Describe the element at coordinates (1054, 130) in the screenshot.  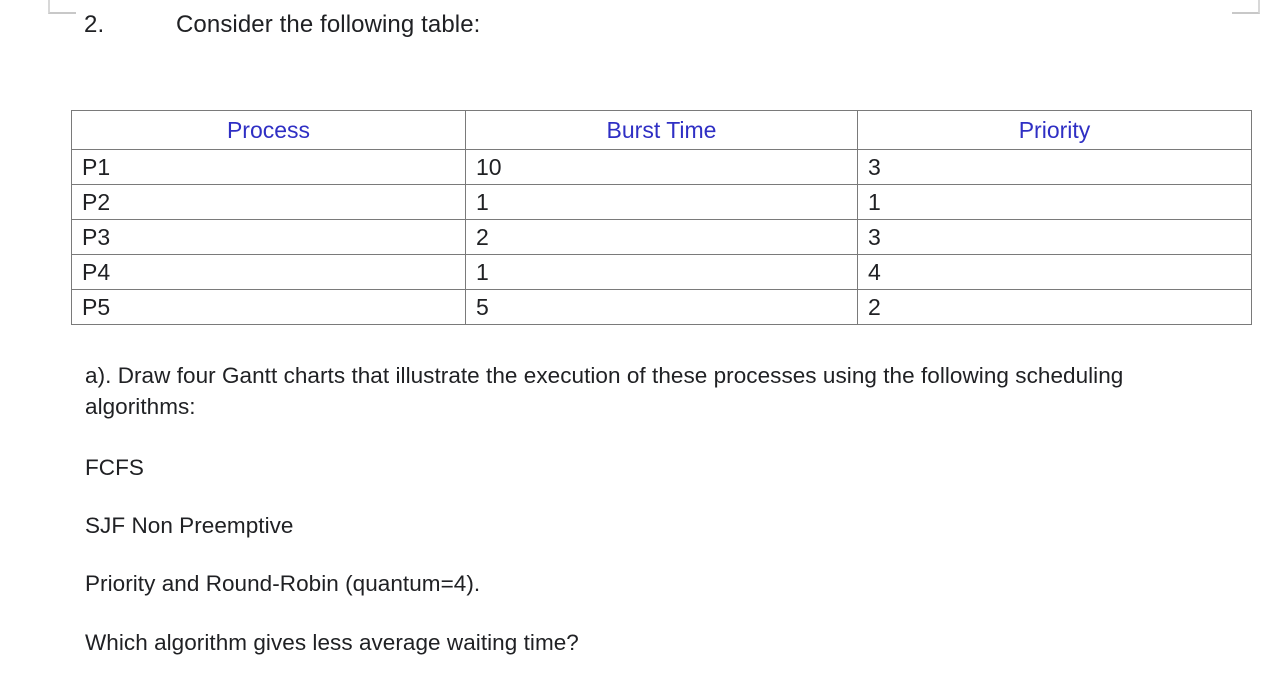
I see `column-header-priority: Priority` at that location.